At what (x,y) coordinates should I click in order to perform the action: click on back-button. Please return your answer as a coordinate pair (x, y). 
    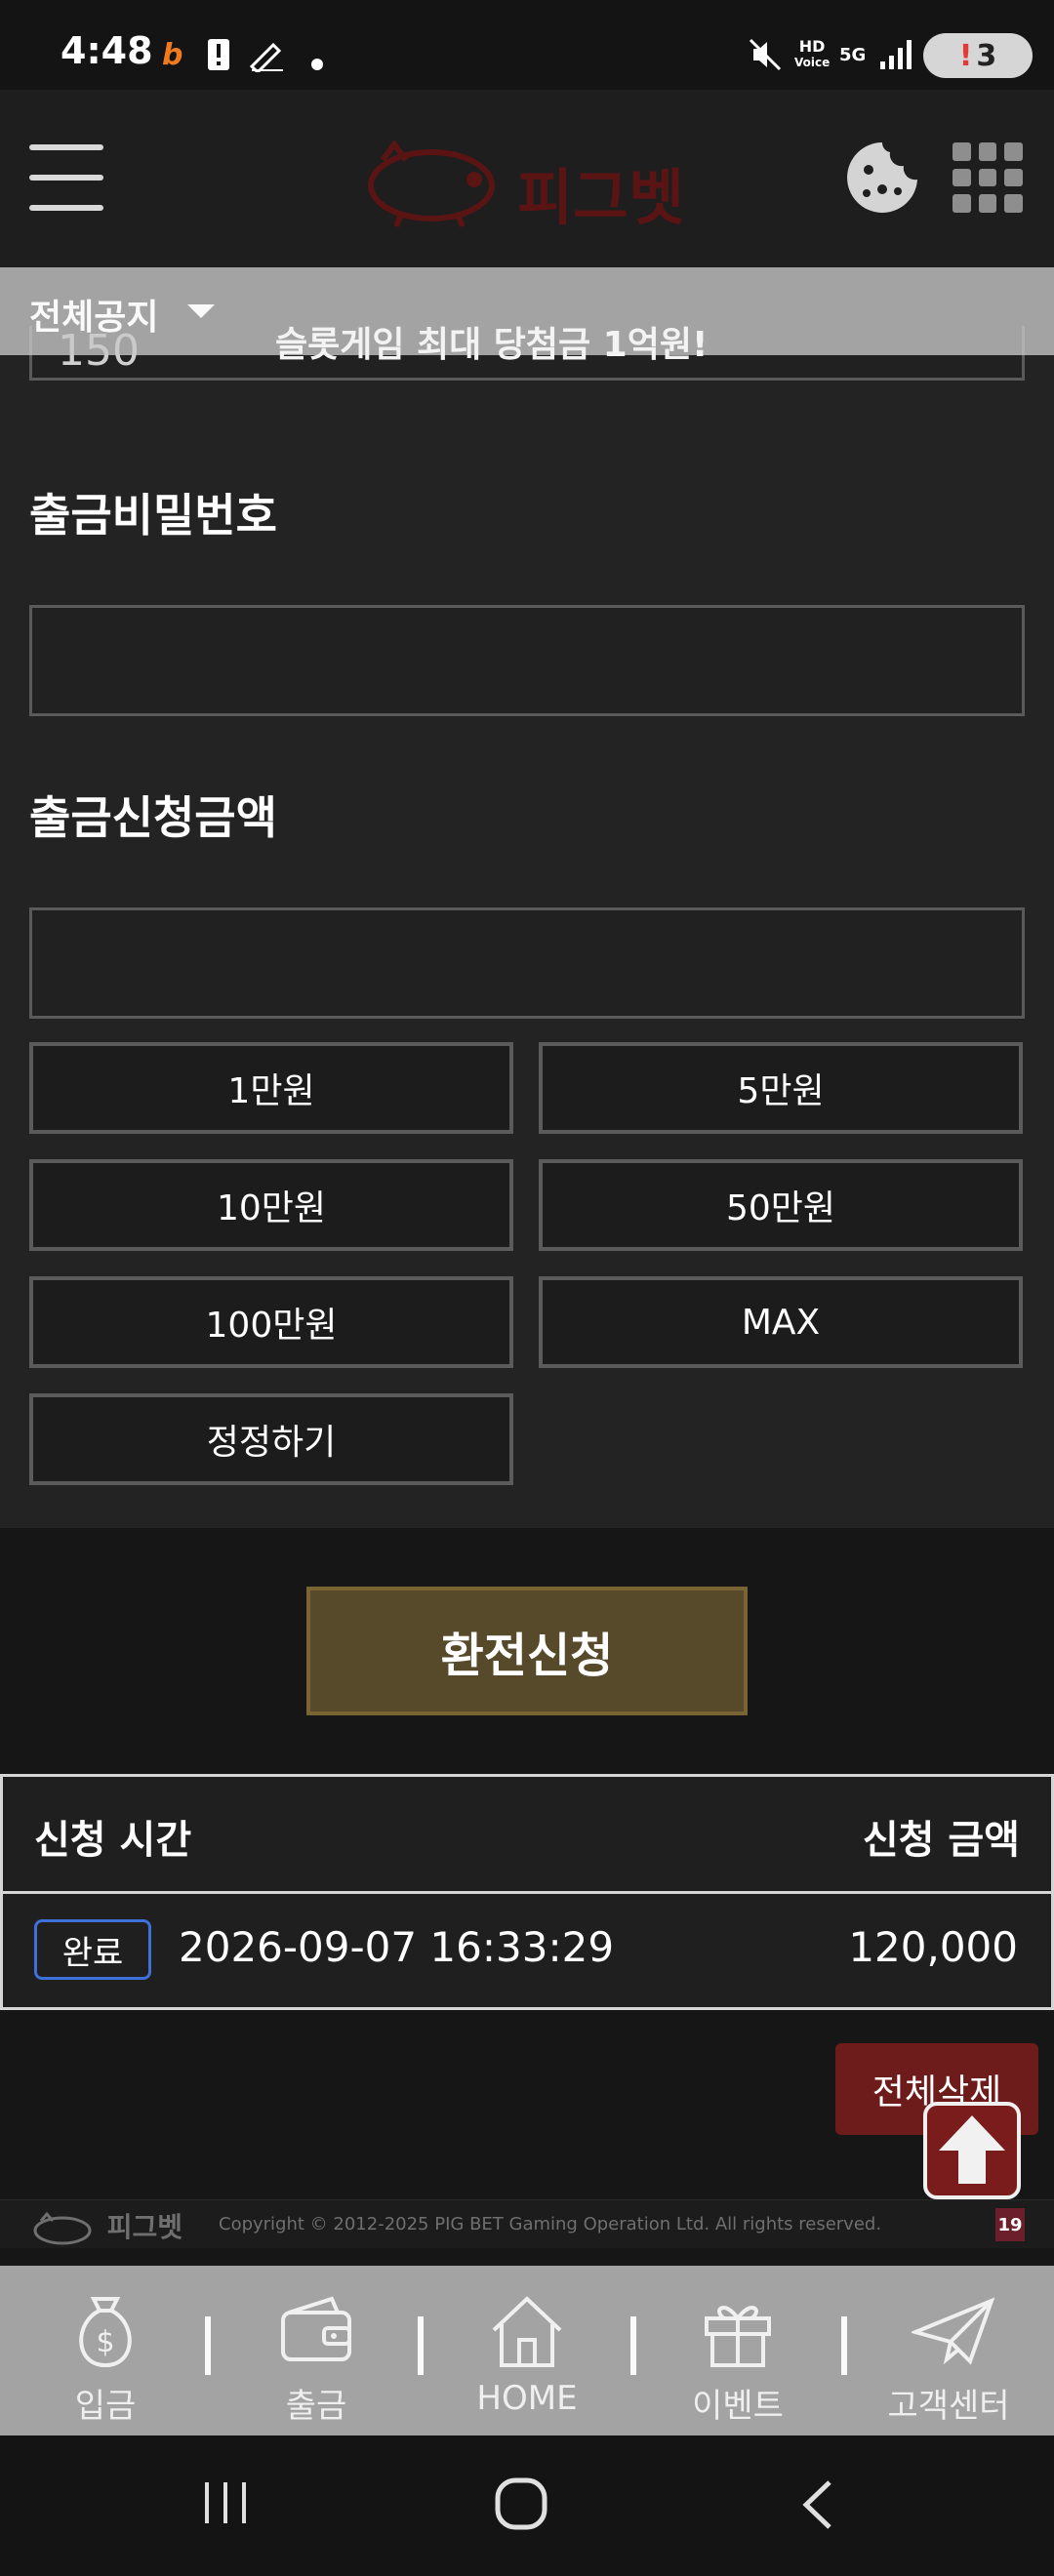
    Looking at the image, I should click on (817, 2506).